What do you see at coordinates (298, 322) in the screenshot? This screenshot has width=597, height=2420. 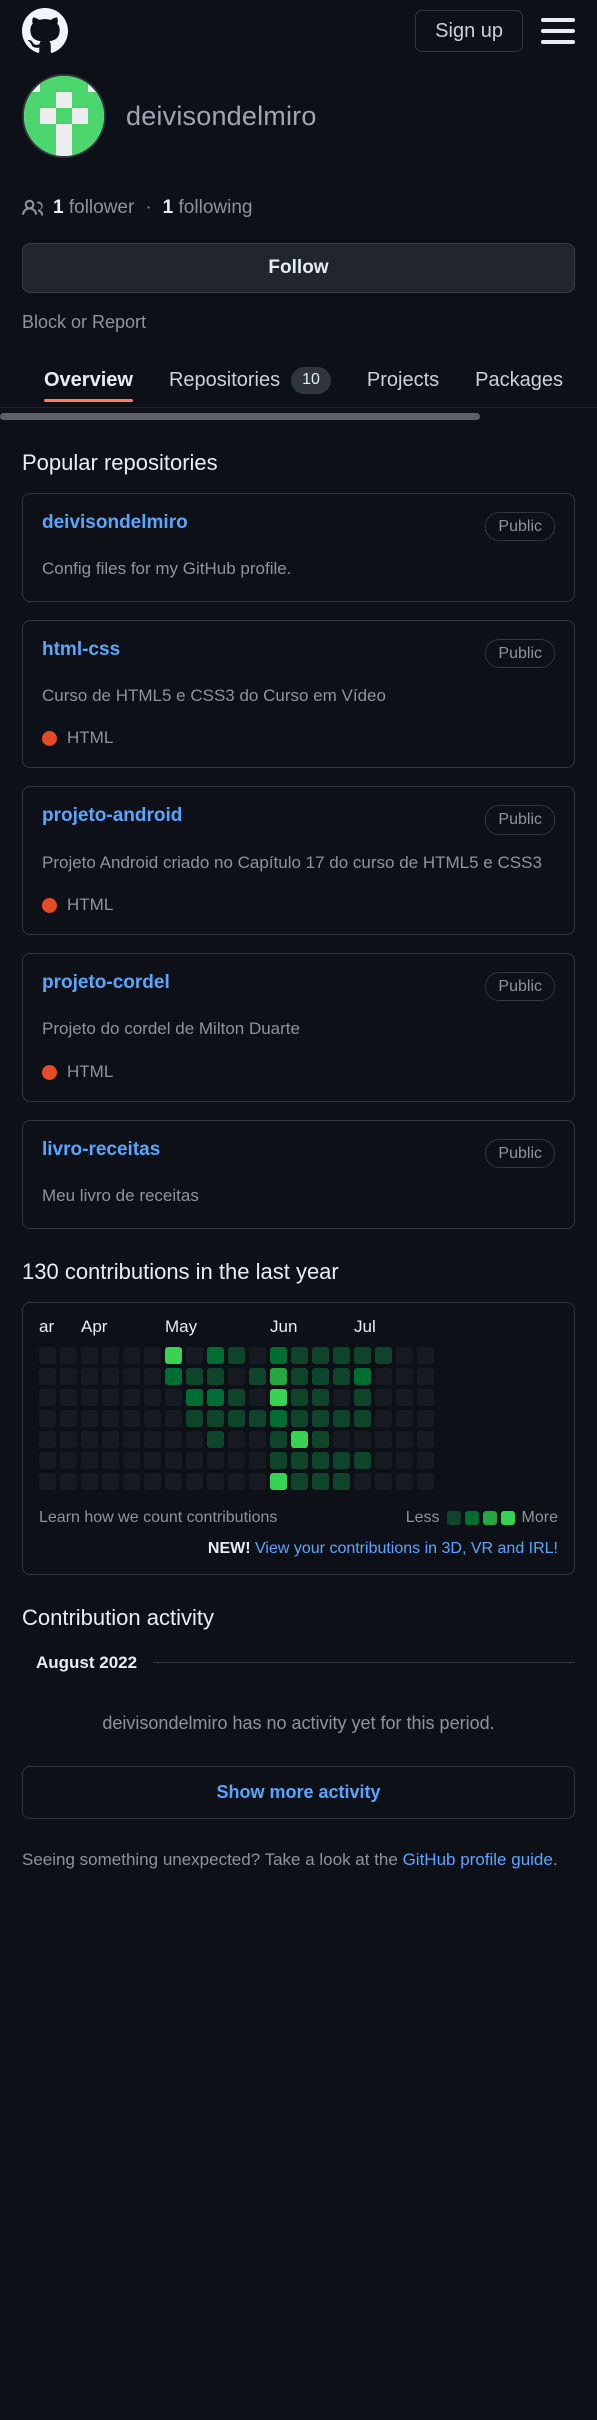 I see `block-or-report-link: Block or Report` at bounding box center [298, 322].